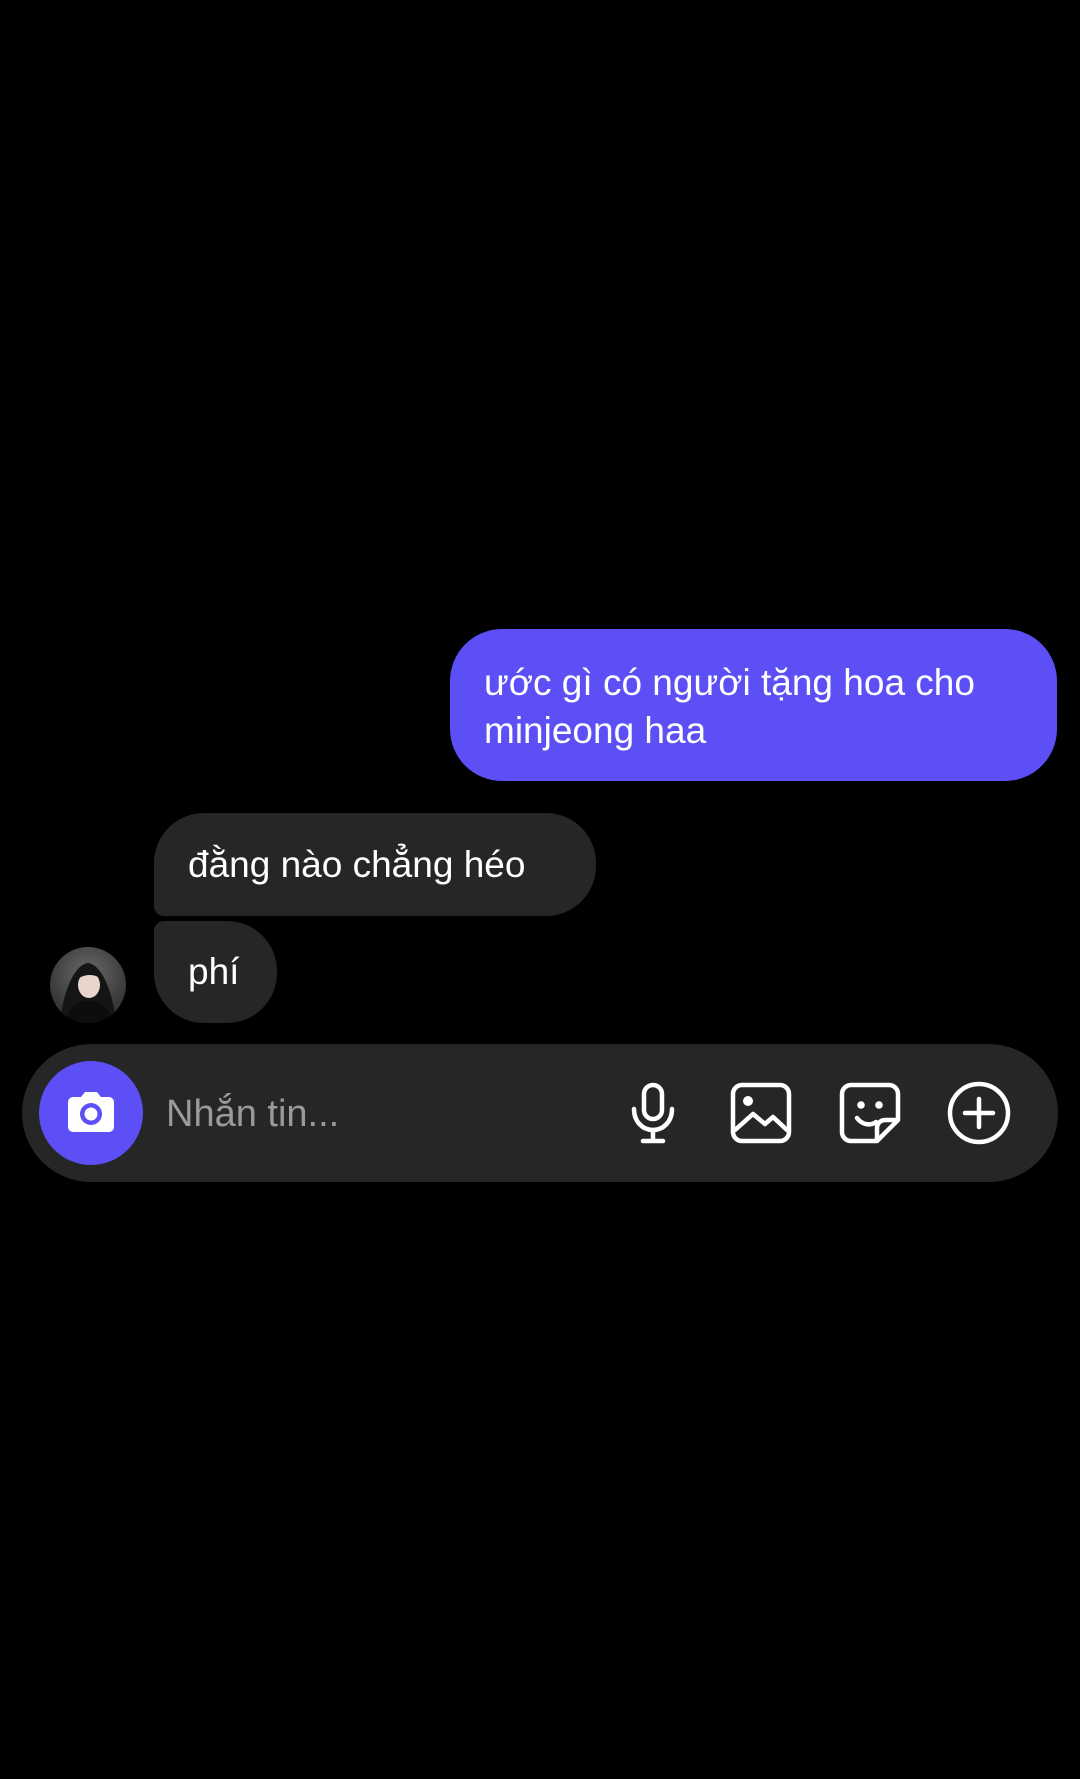 The width and height of the screenshot is (1080, 1779). I want to click on message-composer, so click(540, 1113).